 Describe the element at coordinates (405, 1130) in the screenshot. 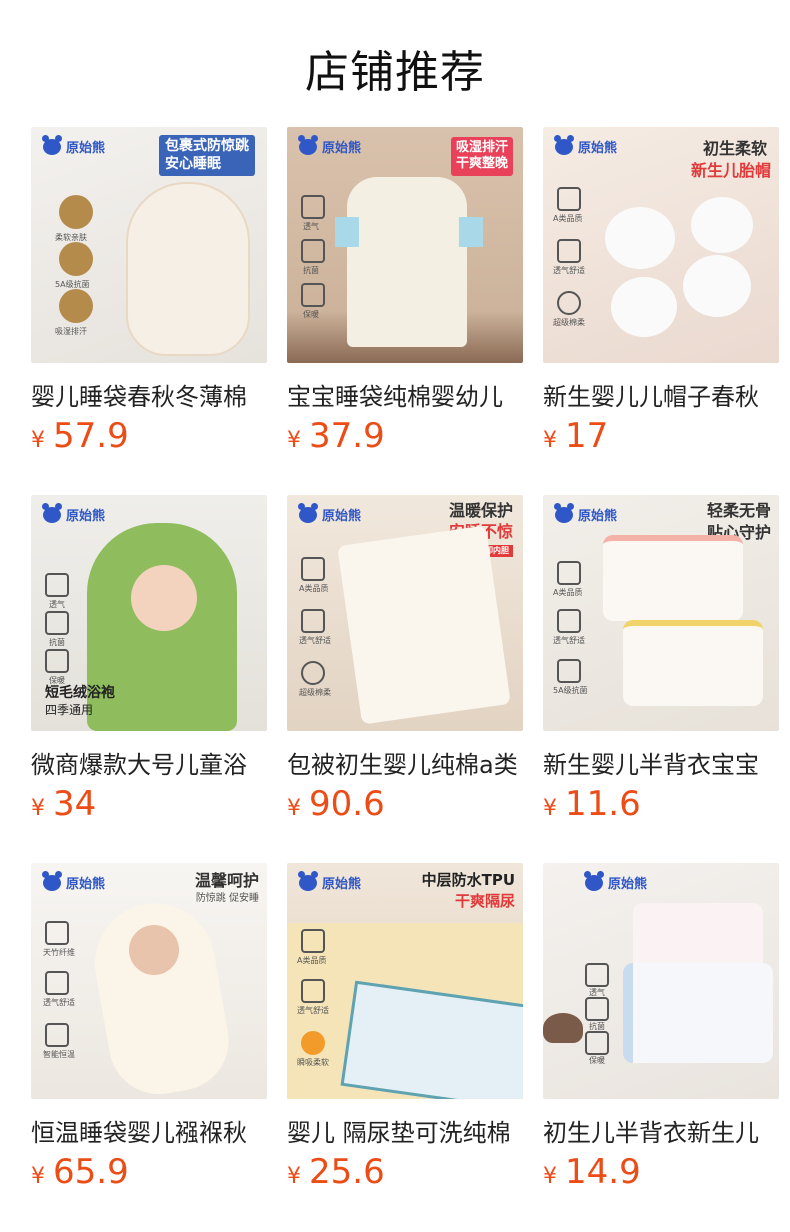

I see `product-name: 婴儿 隔尿垫可洗纯棉` at that location.